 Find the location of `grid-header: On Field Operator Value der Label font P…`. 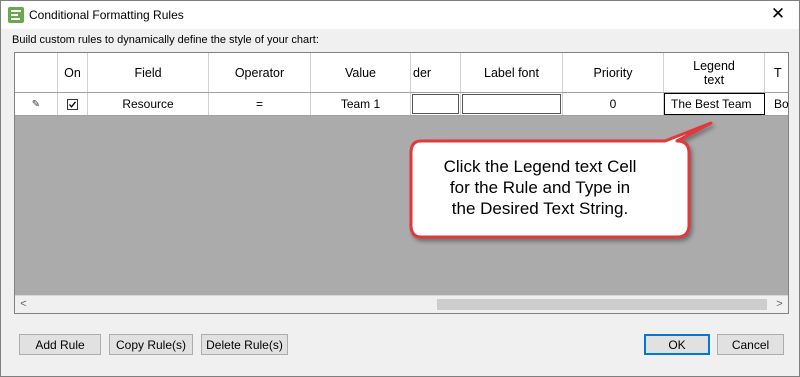

grid-header: On Field Operator Value der Label font P… is located at coordinates (401, 73).